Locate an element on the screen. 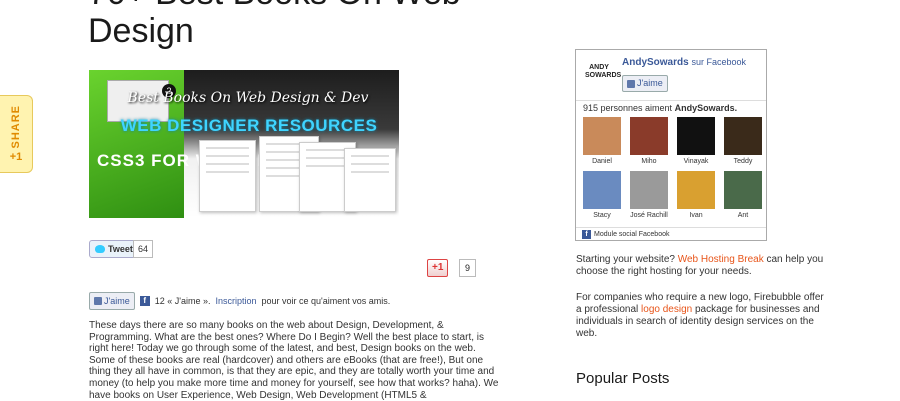  fan-name: José Rachill is located at coordinates (649, 215).